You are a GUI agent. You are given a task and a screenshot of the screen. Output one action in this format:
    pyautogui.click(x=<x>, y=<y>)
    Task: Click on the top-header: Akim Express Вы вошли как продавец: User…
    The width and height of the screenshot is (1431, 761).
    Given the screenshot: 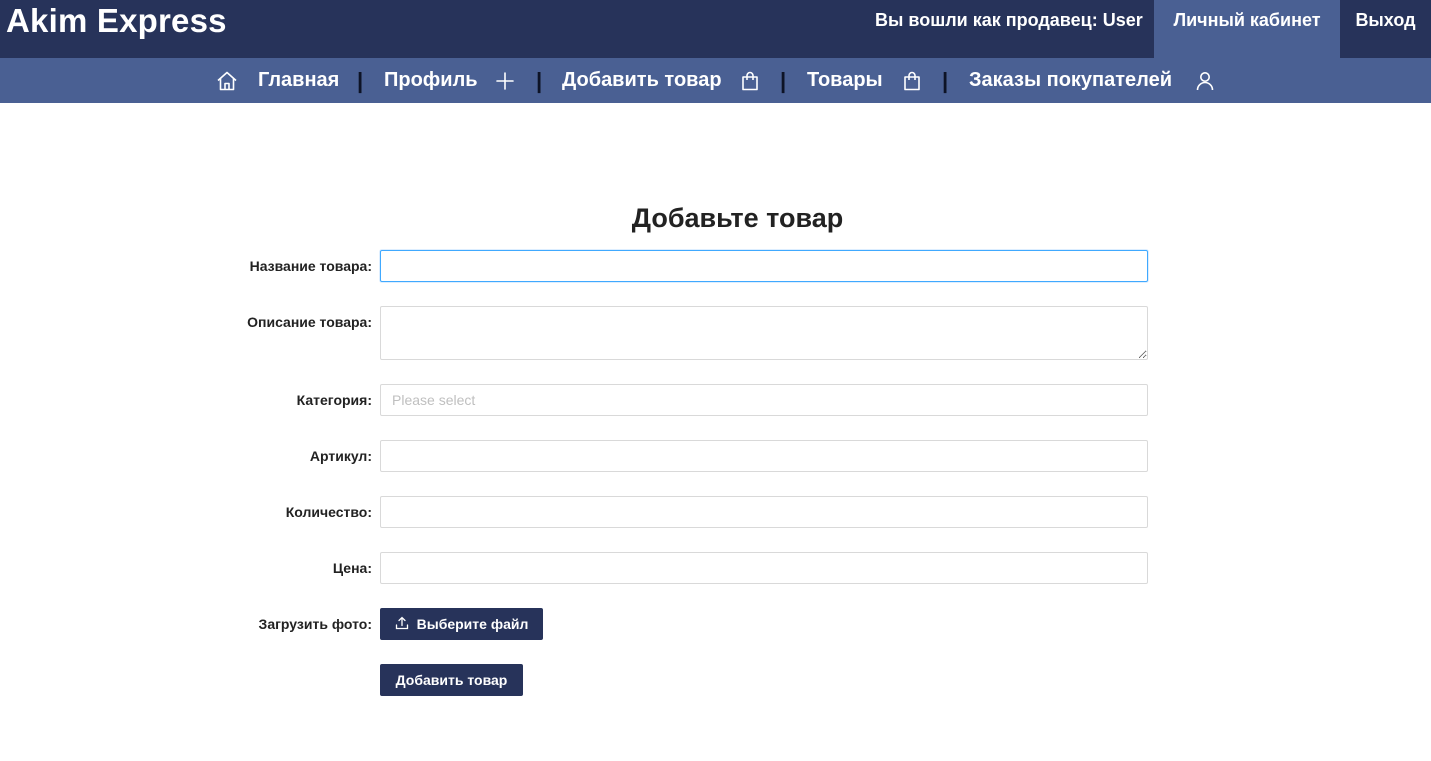 What is the action you would take?
    pyautogui.click(x=715, y=29)
    